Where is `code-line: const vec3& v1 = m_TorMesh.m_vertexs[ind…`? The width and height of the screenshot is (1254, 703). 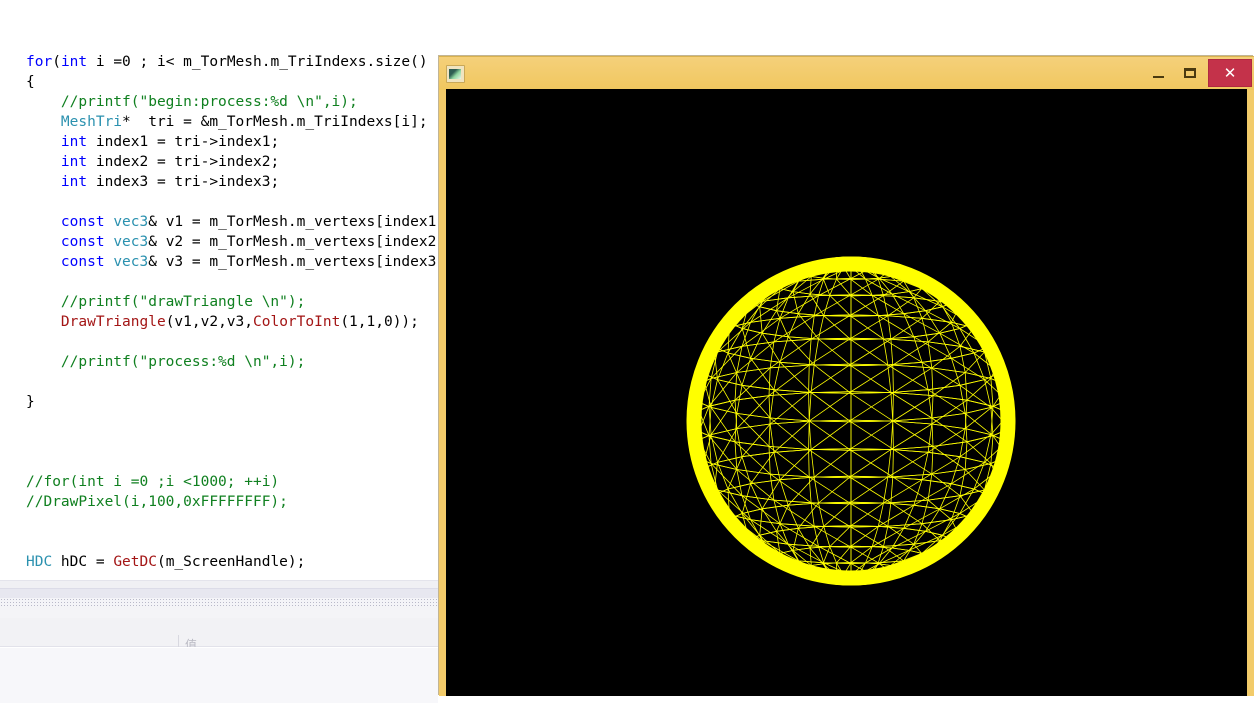
code-line: const vec3& v1 = m_TorMesh.m_vertexs[ind… is located at coordinates (232, 222).